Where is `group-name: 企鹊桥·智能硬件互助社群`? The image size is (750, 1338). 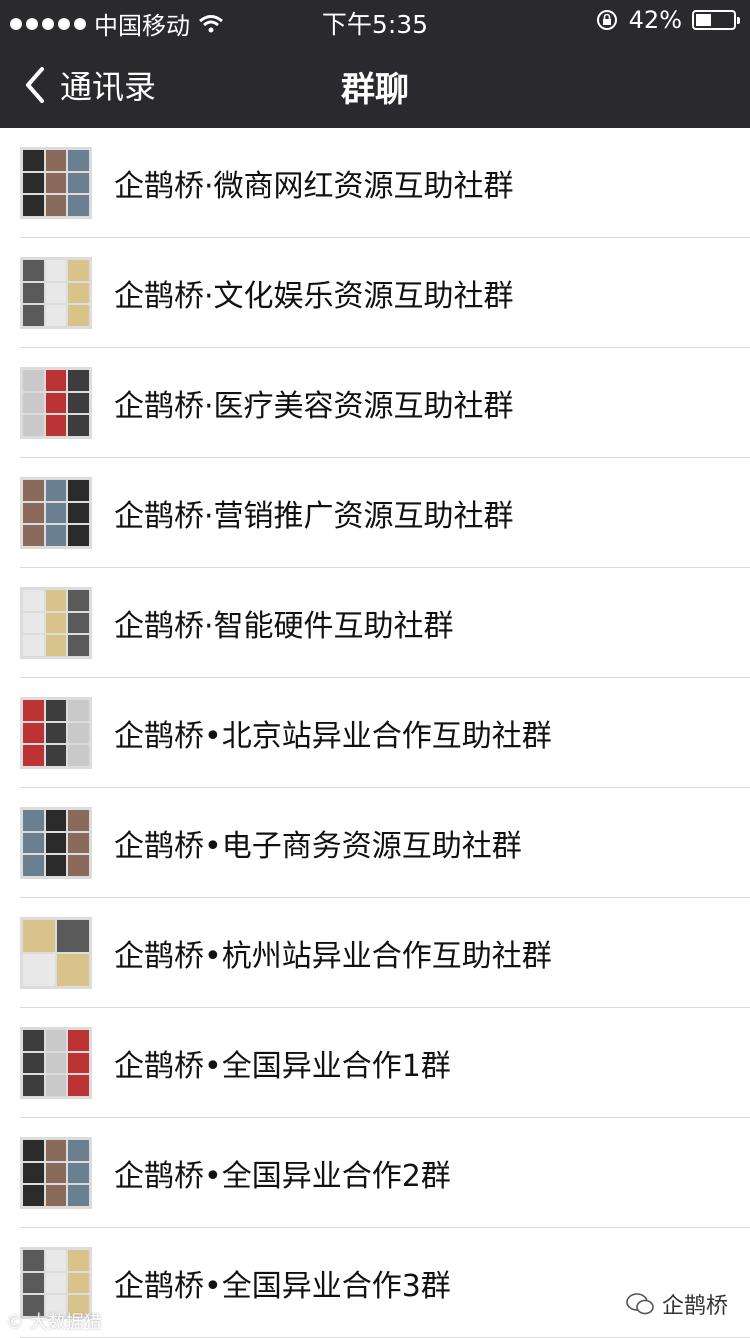 group-name: 企鹊桥·智能硬件互助社群 is located at coordinates (284, 626).